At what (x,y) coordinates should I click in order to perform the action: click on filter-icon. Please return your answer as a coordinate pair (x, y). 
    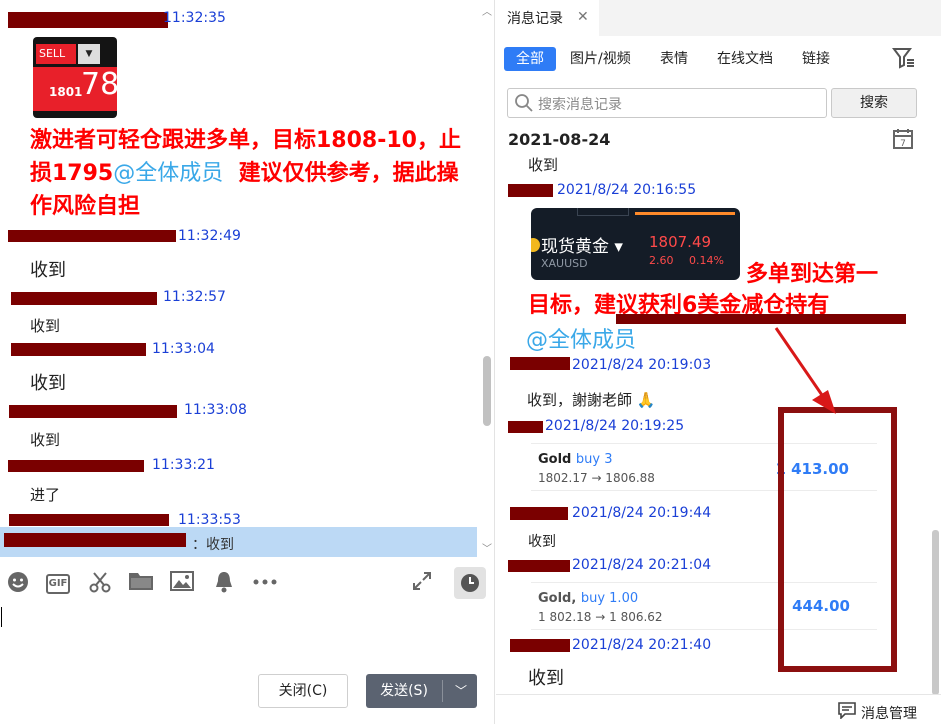
    Looking at the image, I should click on (904, 58).